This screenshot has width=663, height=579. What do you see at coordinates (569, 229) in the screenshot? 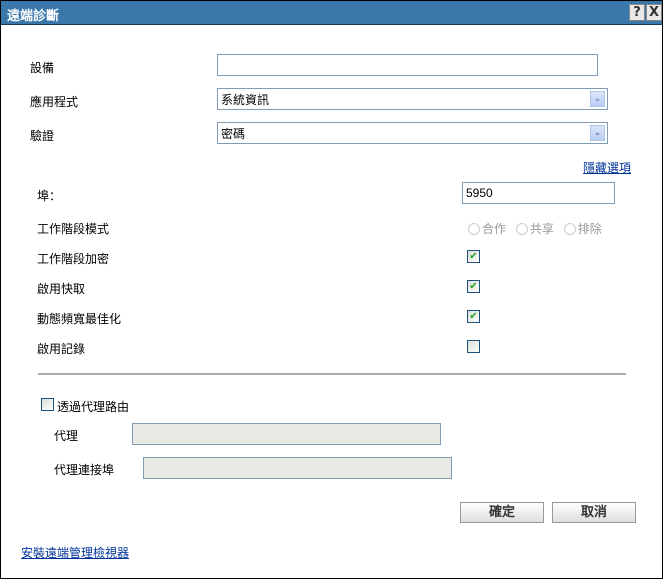
I see `radio-exclusive` at bounding box center [569, 229].